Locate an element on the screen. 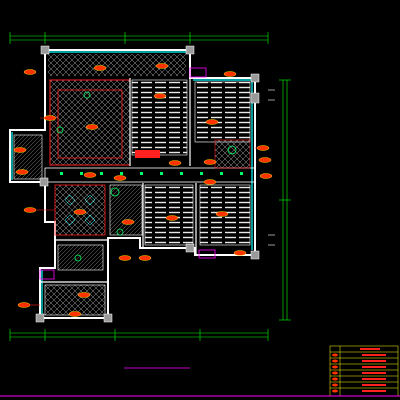 This screenshot has width=400, height=400. room-balcony-floor is located at coordinates (75, 300).